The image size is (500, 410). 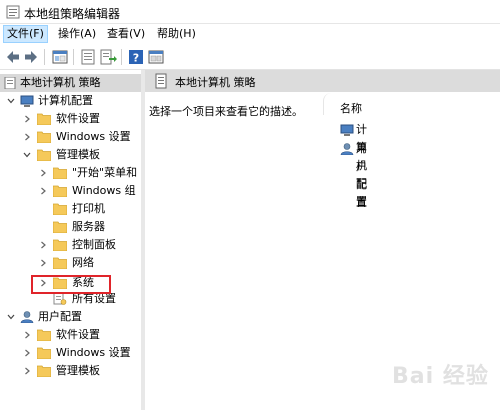 What do you see at coordinates (411, 104) in the screenshot?
I see `column-header-name: 名称` at bounding box center [411, 104].